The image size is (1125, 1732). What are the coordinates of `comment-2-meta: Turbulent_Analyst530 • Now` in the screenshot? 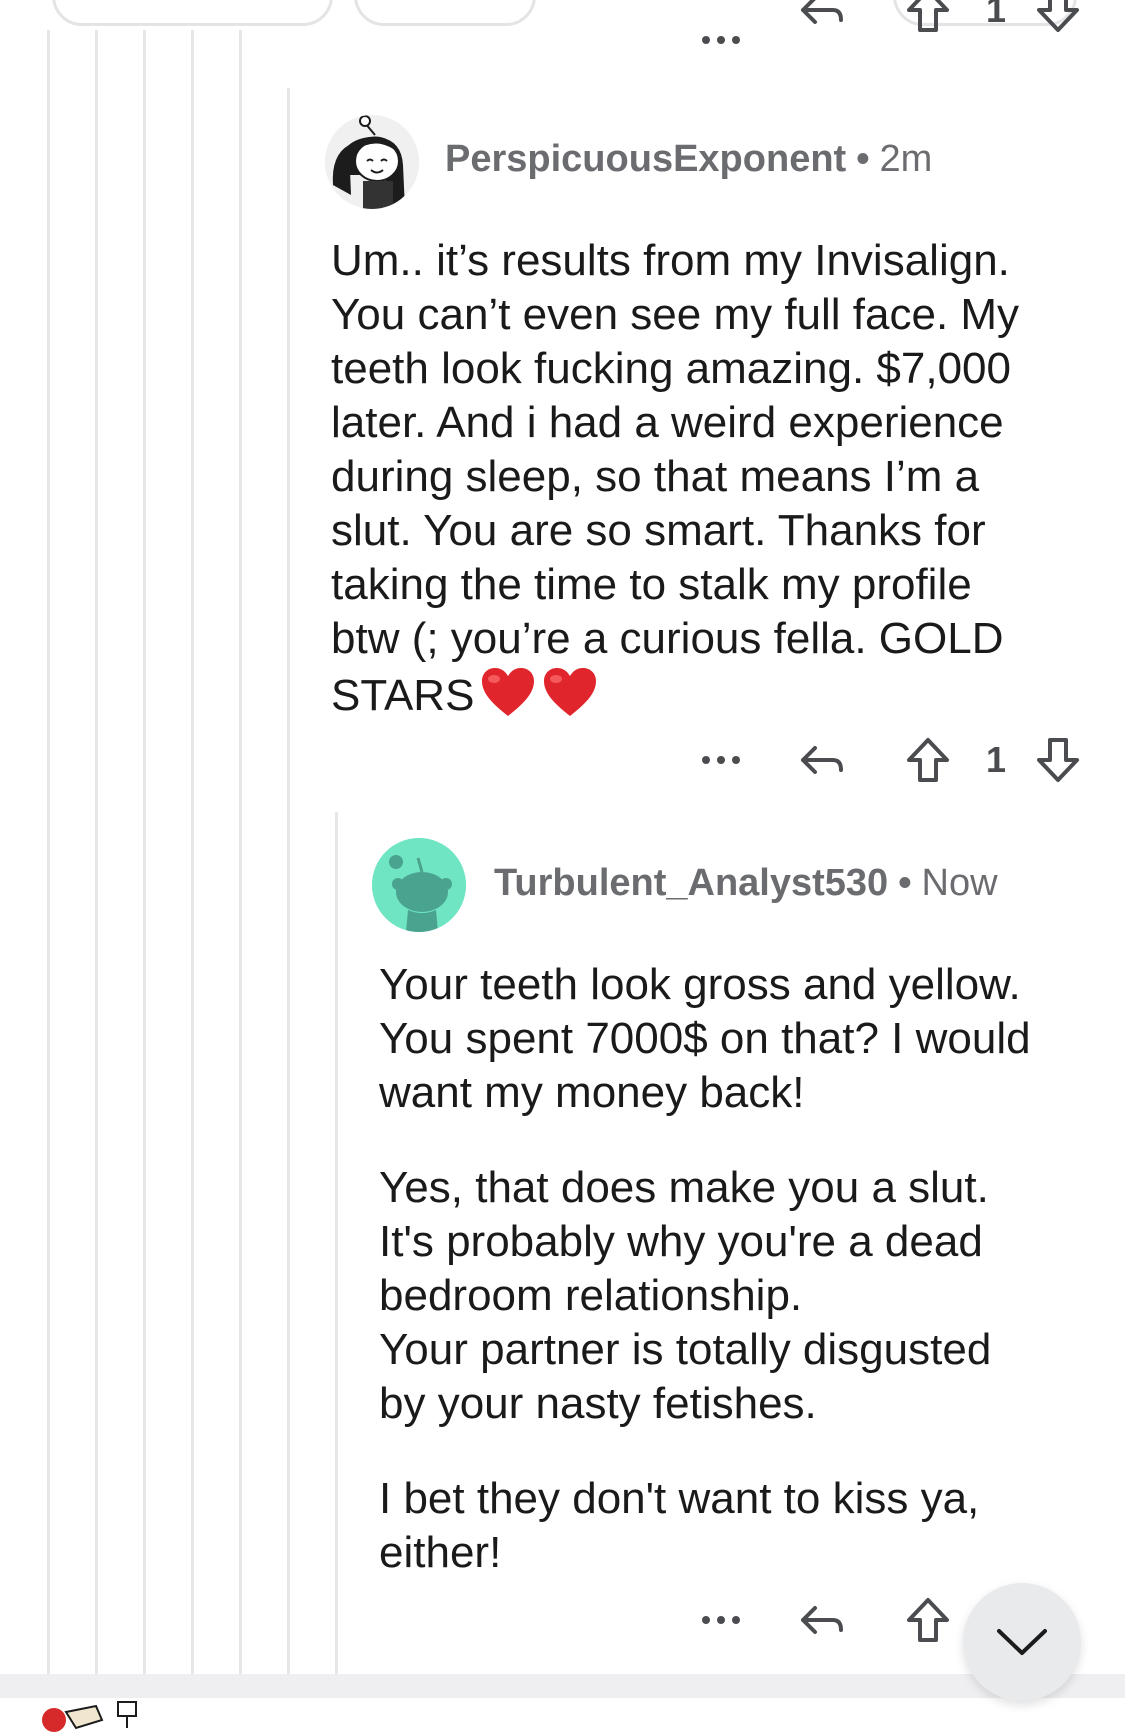 It's located at (746, 883).